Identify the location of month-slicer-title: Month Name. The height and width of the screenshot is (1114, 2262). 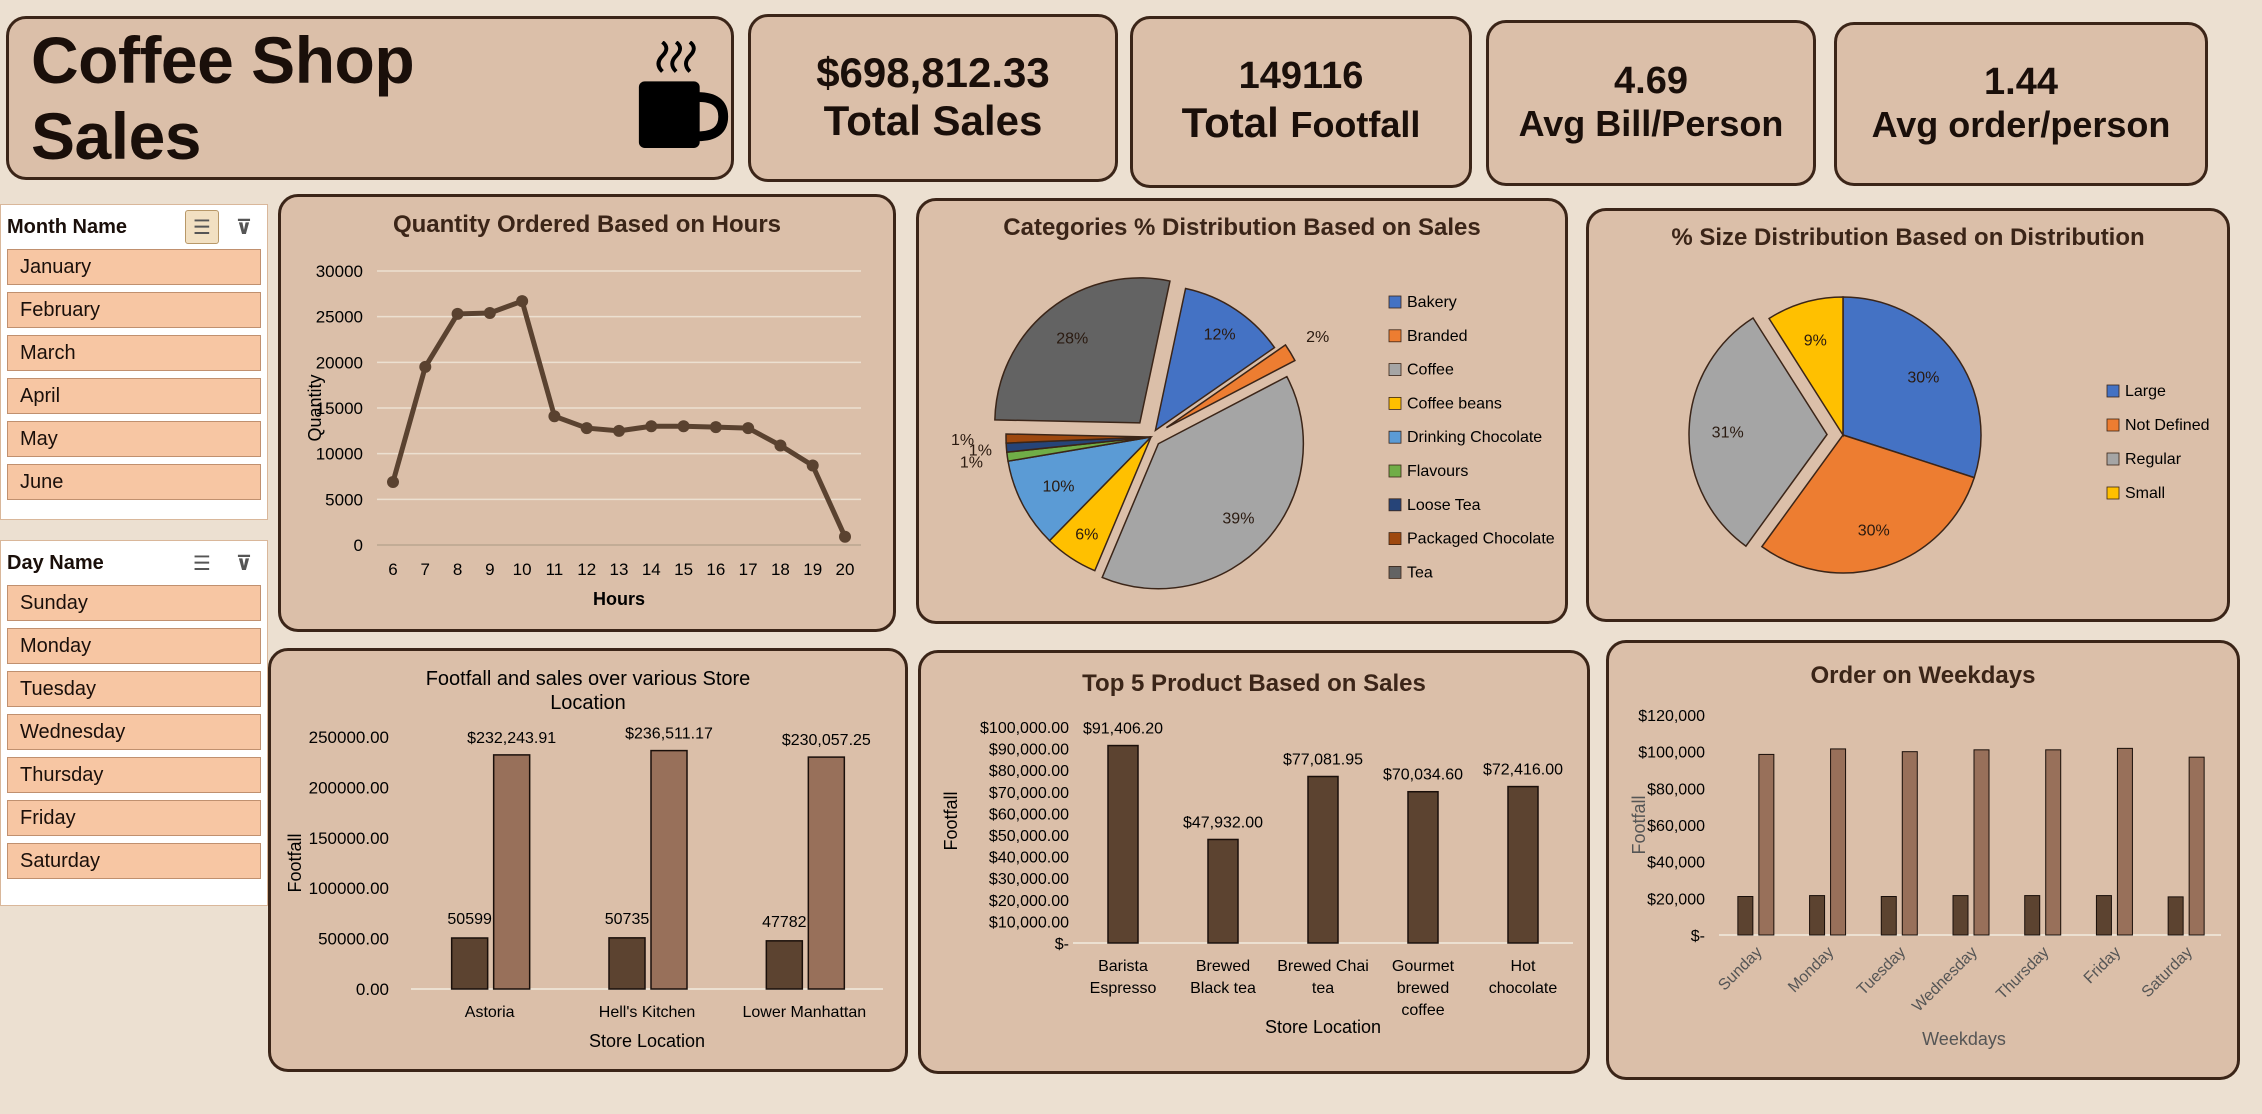
(67, 226).